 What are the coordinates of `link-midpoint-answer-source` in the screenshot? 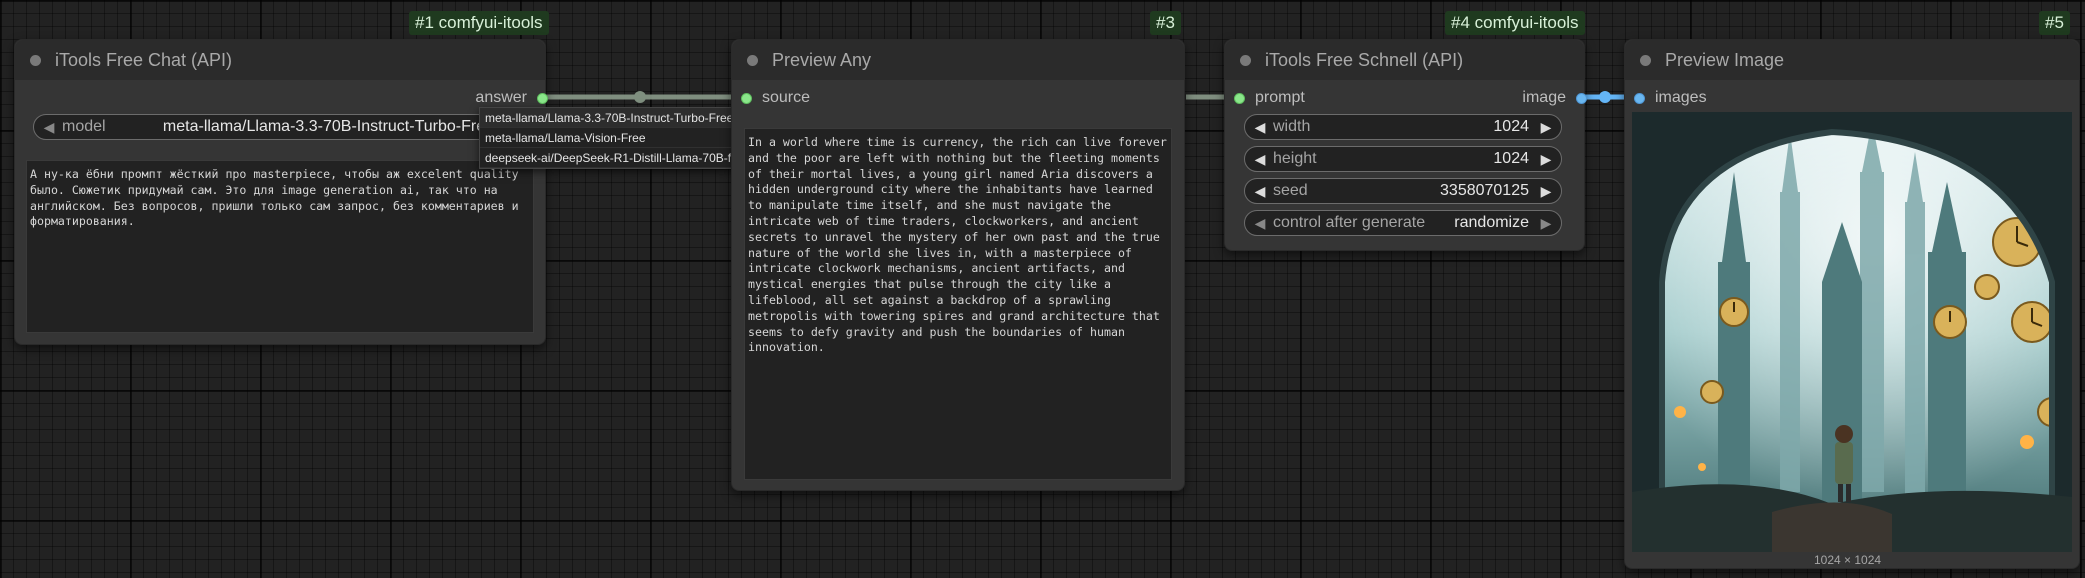 It's located at (640, 97).